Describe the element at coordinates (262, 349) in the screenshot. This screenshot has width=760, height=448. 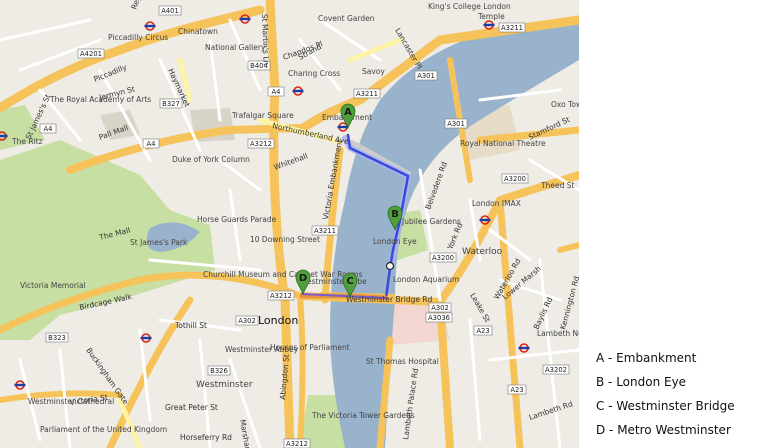
I see `place-label-westminster-abbey: Westminster Abbey` at that location.